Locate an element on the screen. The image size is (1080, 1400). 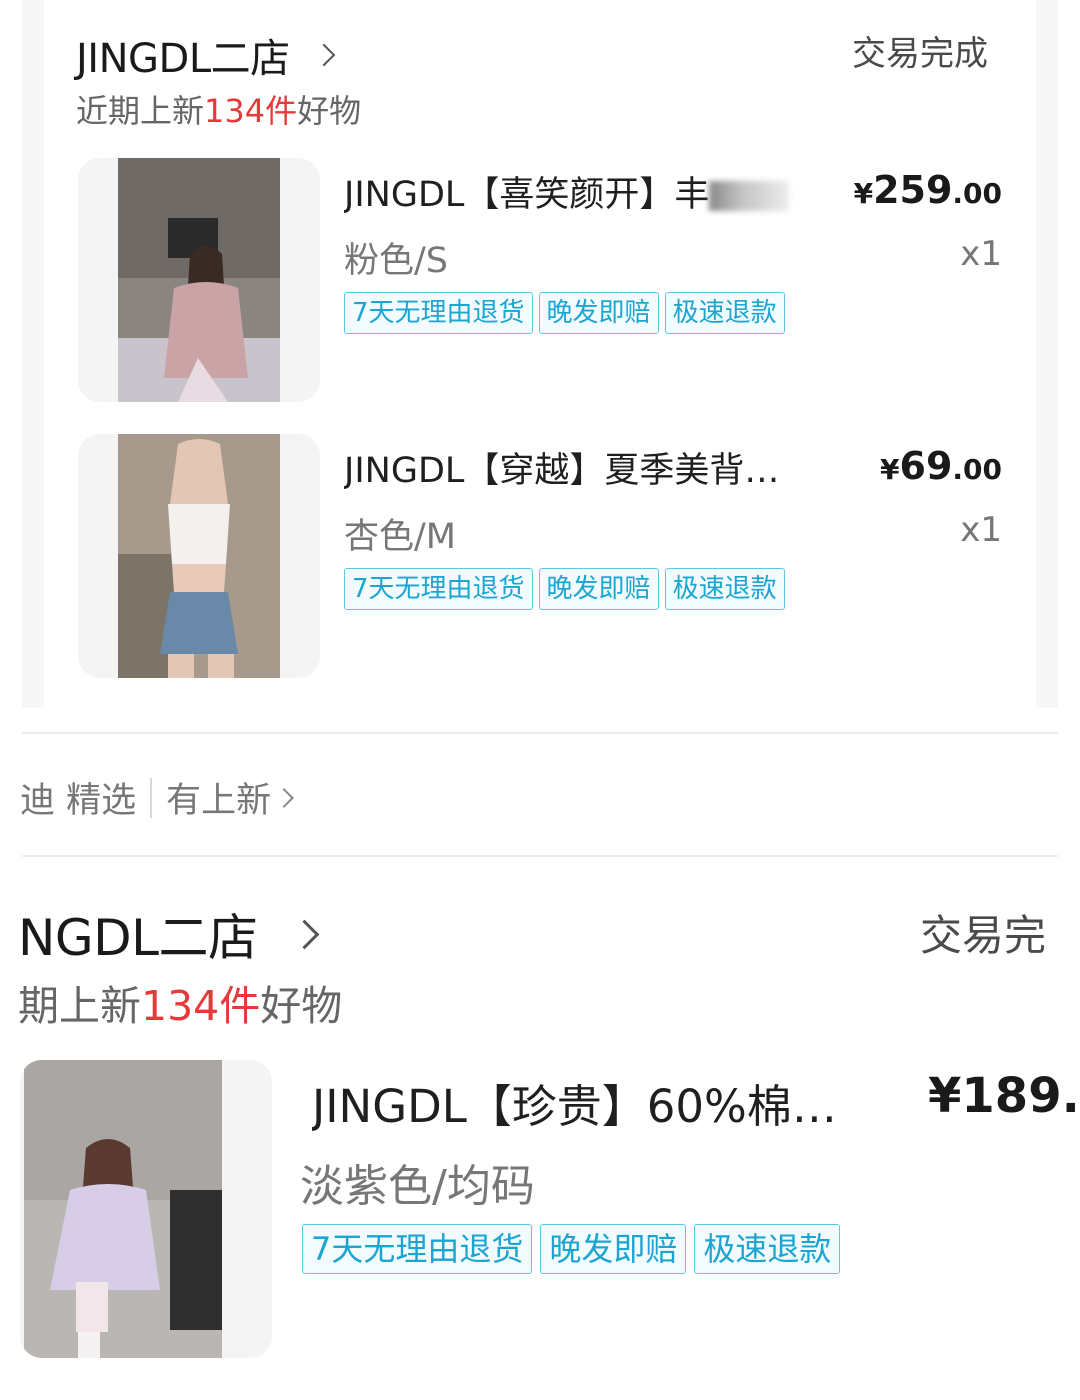
store-header: JINGDL二店 is located at coordinates (205, 55).